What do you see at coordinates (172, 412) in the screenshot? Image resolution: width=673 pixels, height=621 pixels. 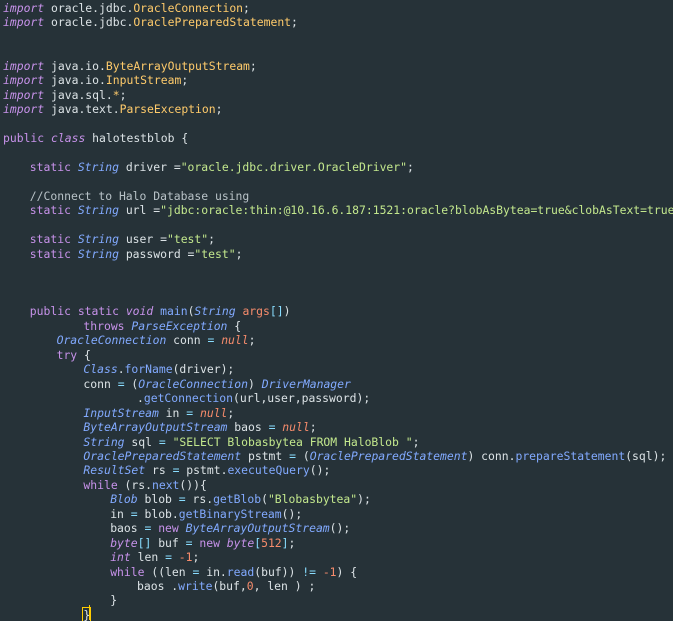 I see `code-token: in` at bounding box center [172, 412].